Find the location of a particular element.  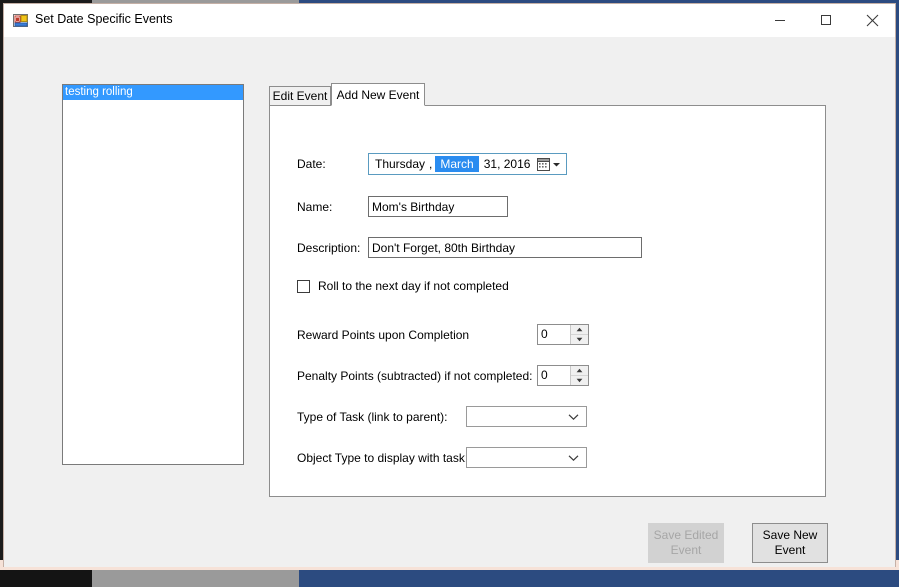

object-type-combobox is located at coordinates (526, 457).